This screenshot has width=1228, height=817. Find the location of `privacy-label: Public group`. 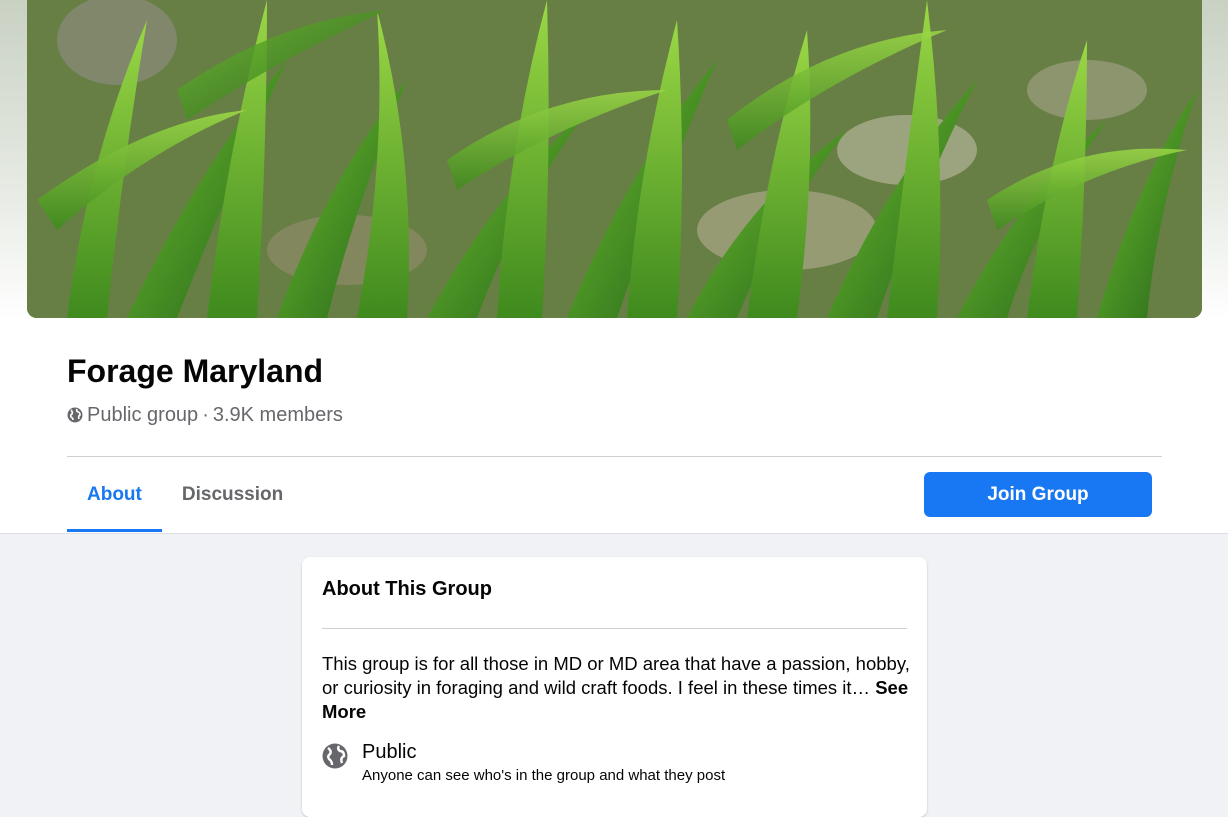

privacy-label: Public group is located at coordinates (142, 415).